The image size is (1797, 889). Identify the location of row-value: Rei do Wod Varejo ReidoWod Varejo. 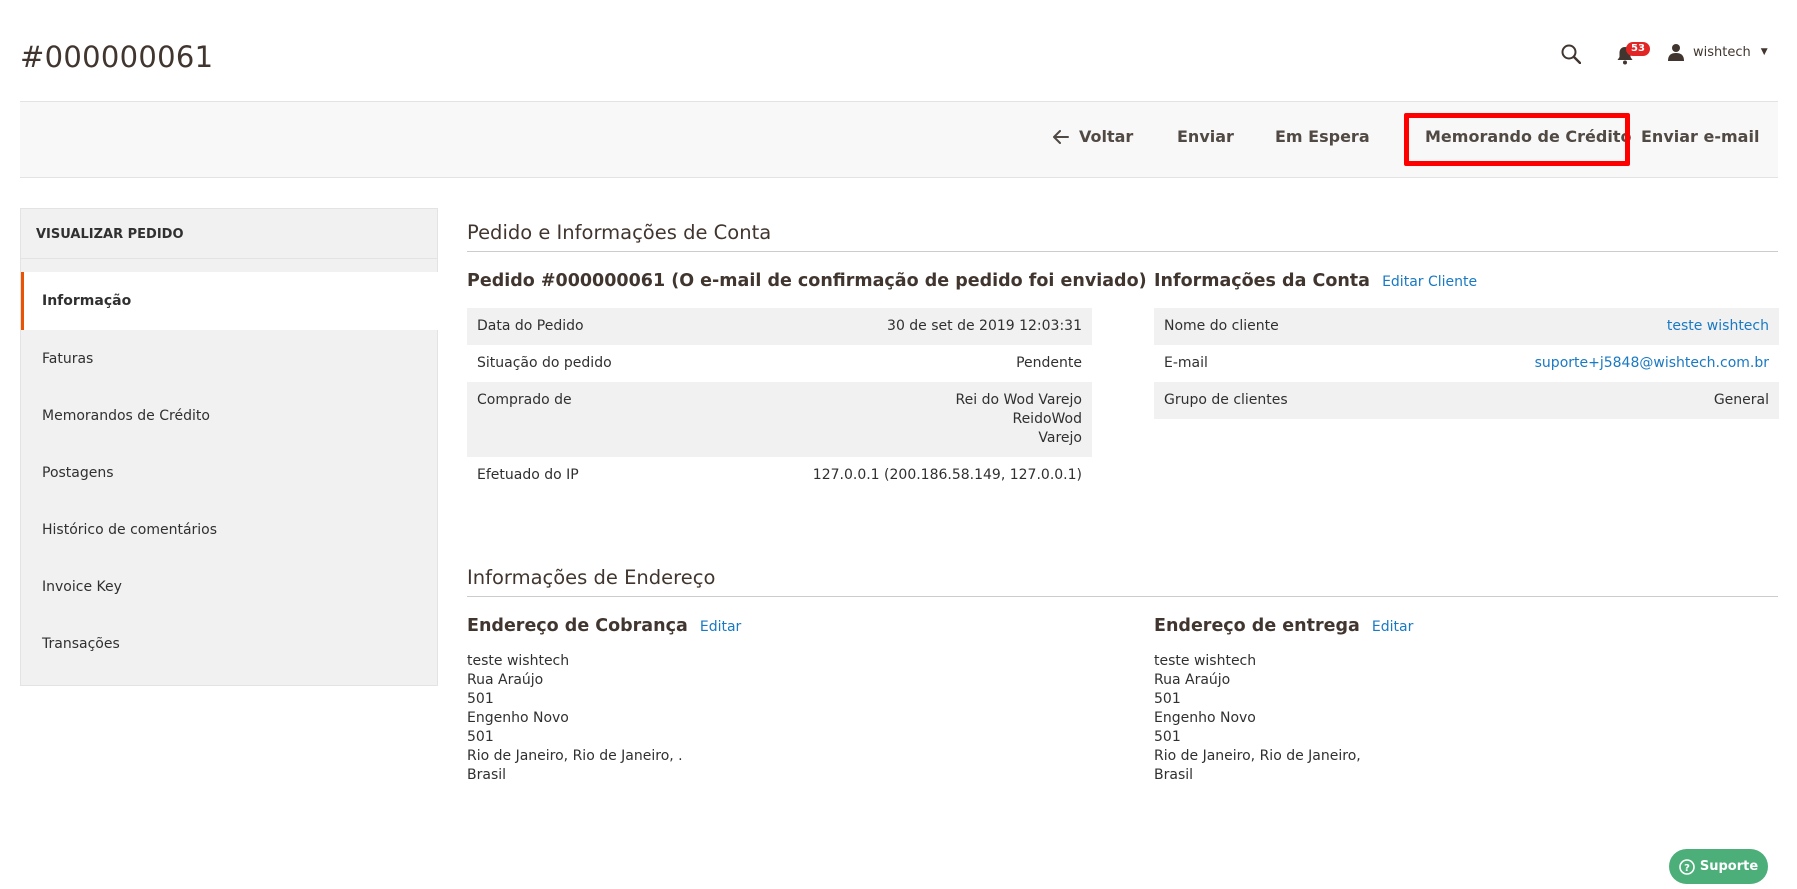
(1019, 419).